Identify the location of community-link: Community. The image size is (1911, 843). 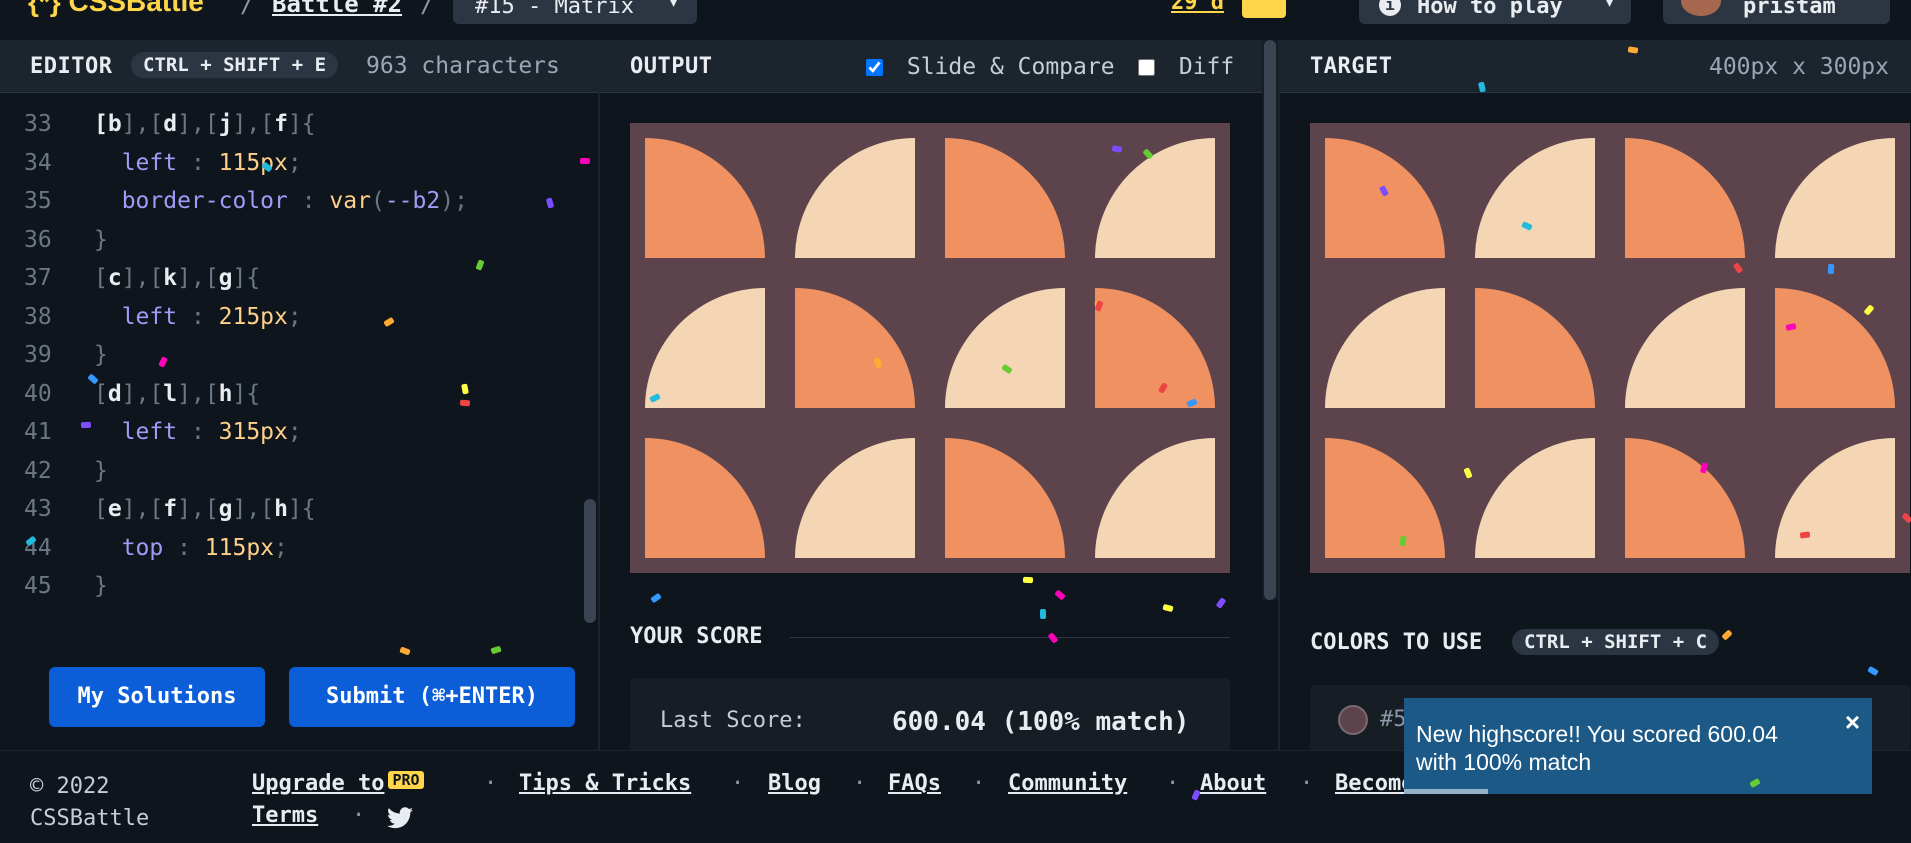
(1067, 783).